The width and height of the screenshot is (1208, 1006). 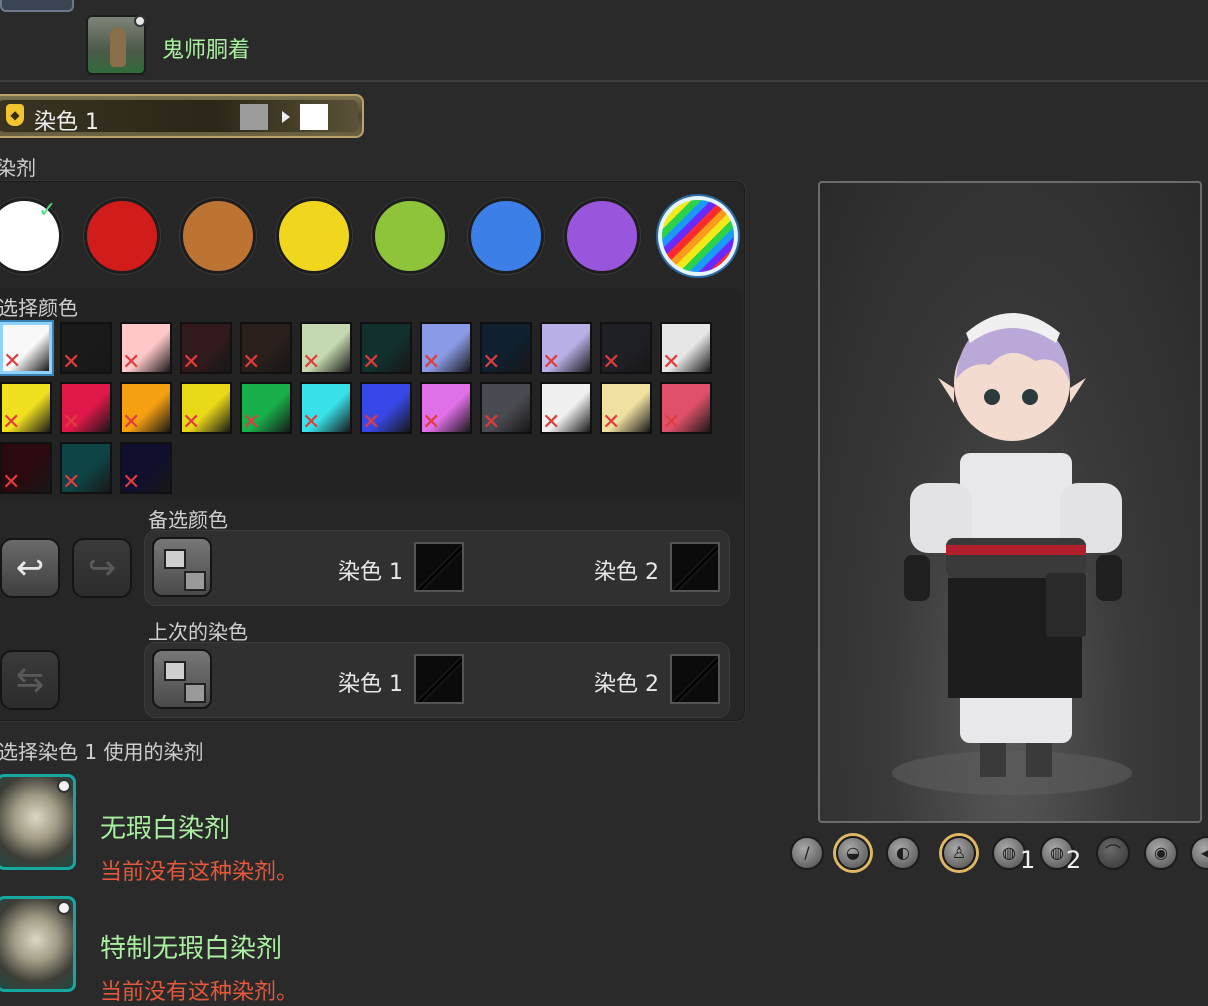 What do you see at coordinates (1199, 853) in the screenshot?
I see `more-icon: ◀` at bounding box center [1199, 853].